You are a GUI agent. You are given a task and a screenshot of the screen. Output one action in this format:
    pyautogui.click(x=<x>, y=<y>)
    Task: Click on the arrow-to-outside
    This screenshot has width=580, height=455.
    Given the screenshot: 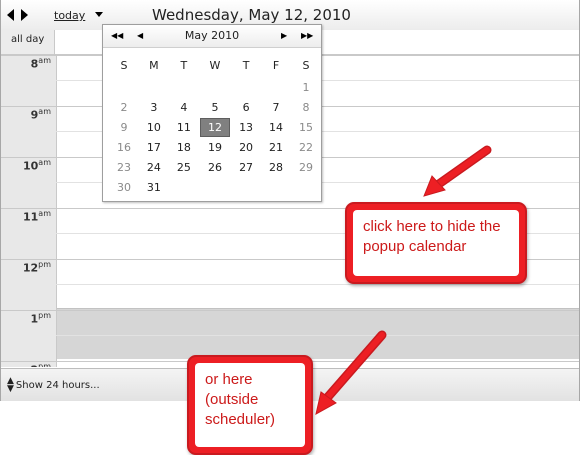 What is the action you would take?
    pyautogui.click(x=351, y=372)
    